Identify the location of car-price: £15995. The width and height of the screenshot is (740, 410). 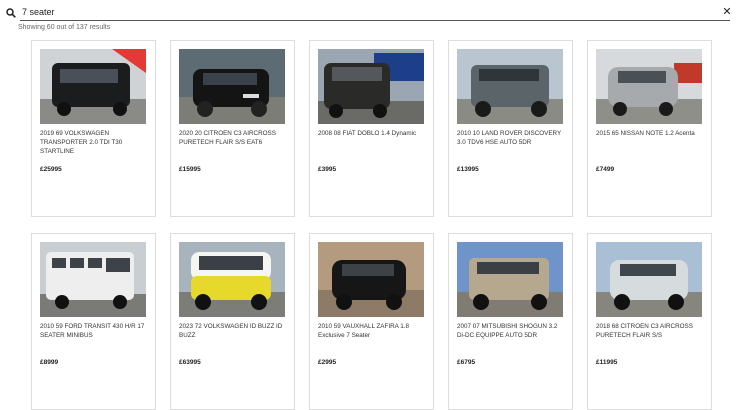
(190, 169).